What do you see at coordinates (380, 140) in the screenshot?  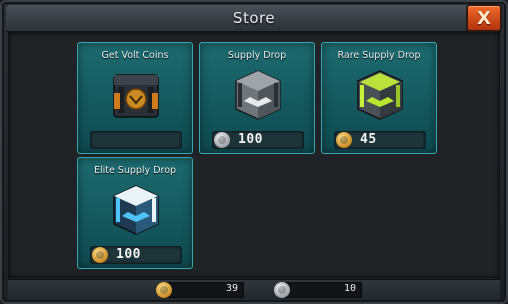 I see `price-bar: 45` at bounding box center [380, 140].